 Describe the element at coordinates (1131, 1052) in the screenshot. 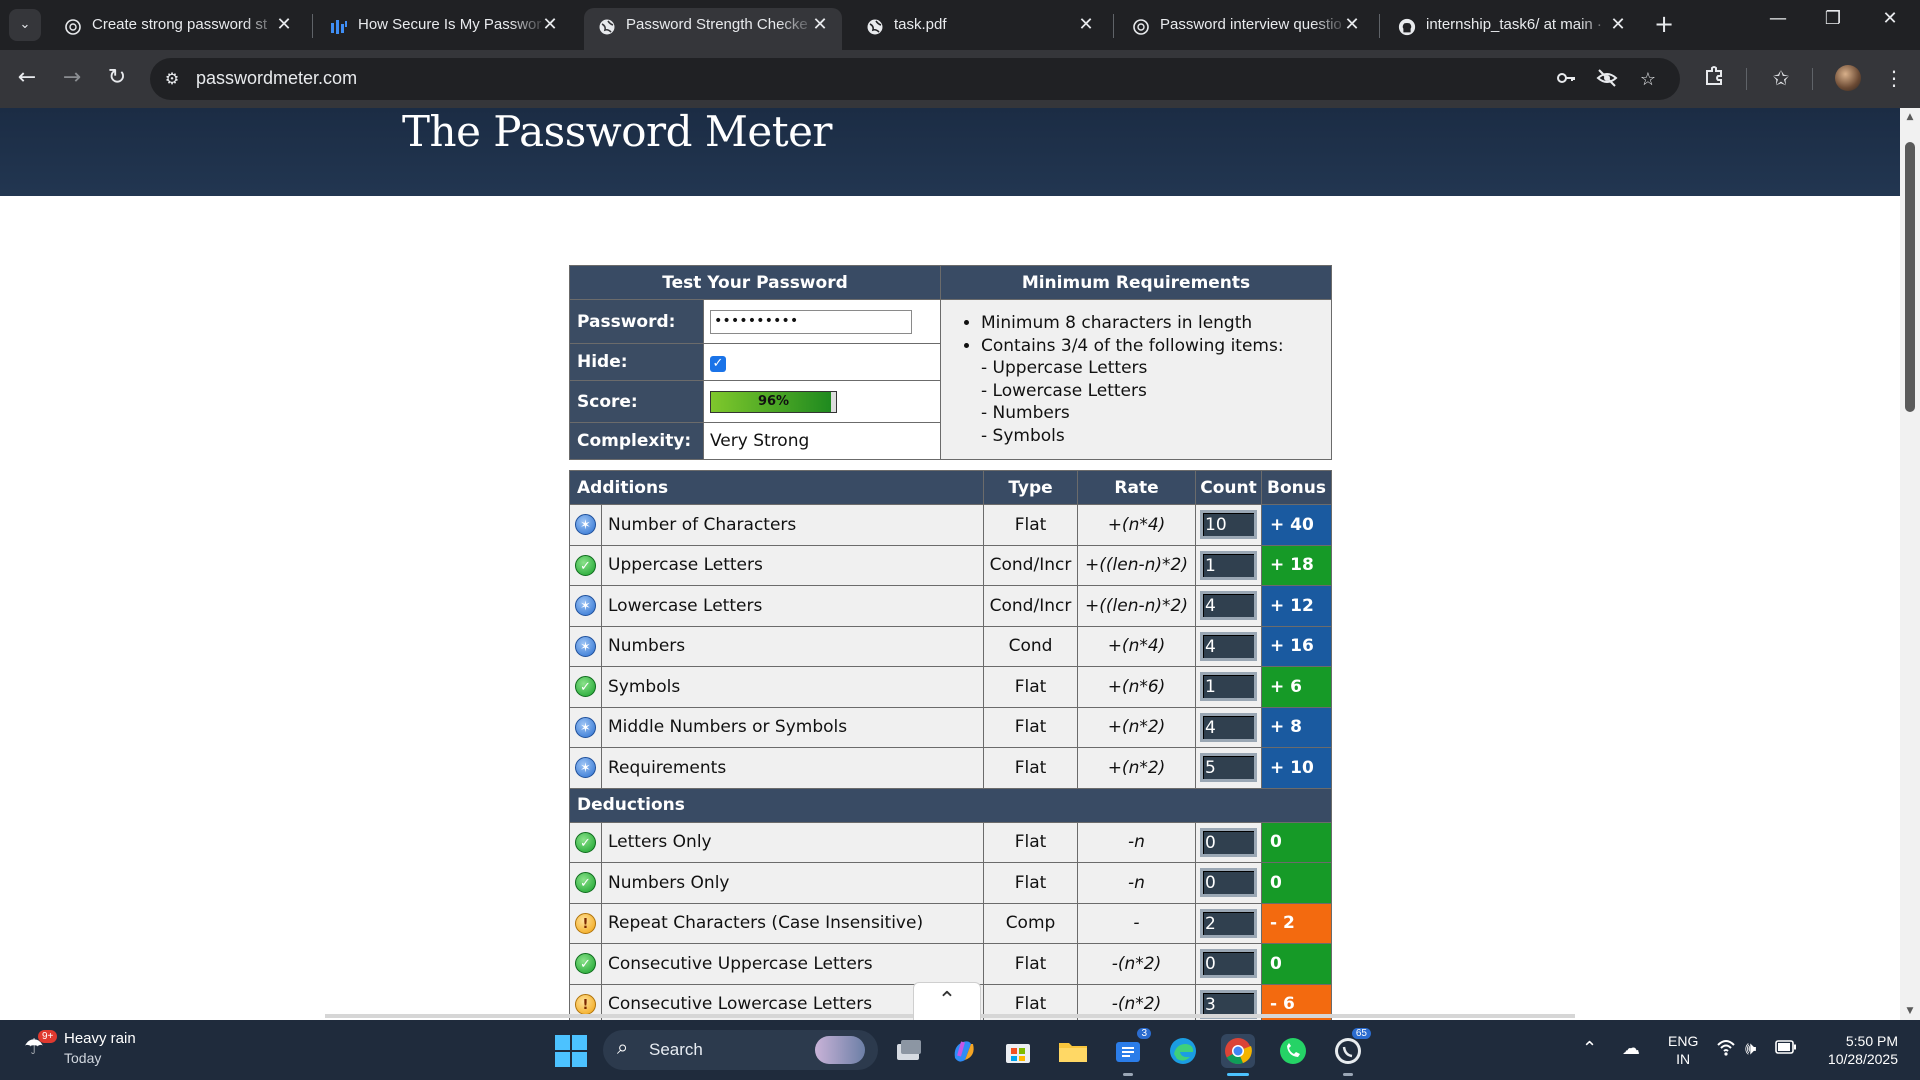

I see `store-app-icon: 3` at that location.